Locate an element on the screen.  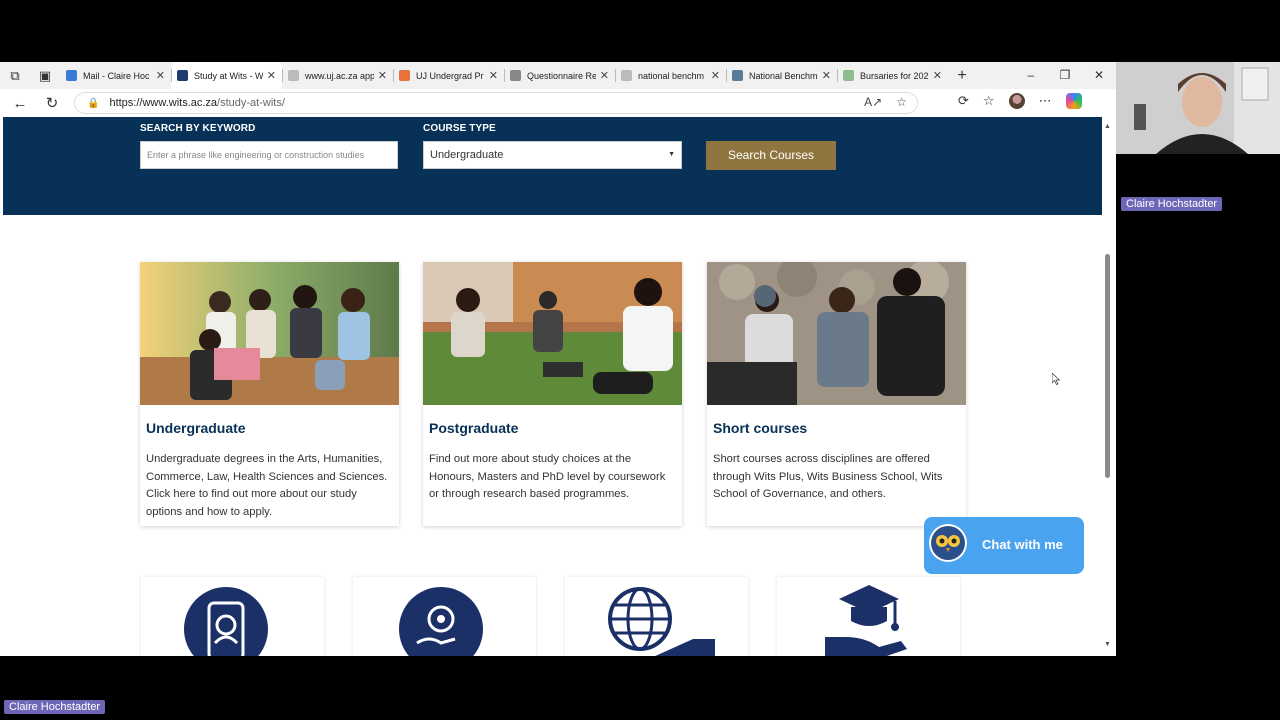
icon-tile-services is located at coordinates (444, 616).